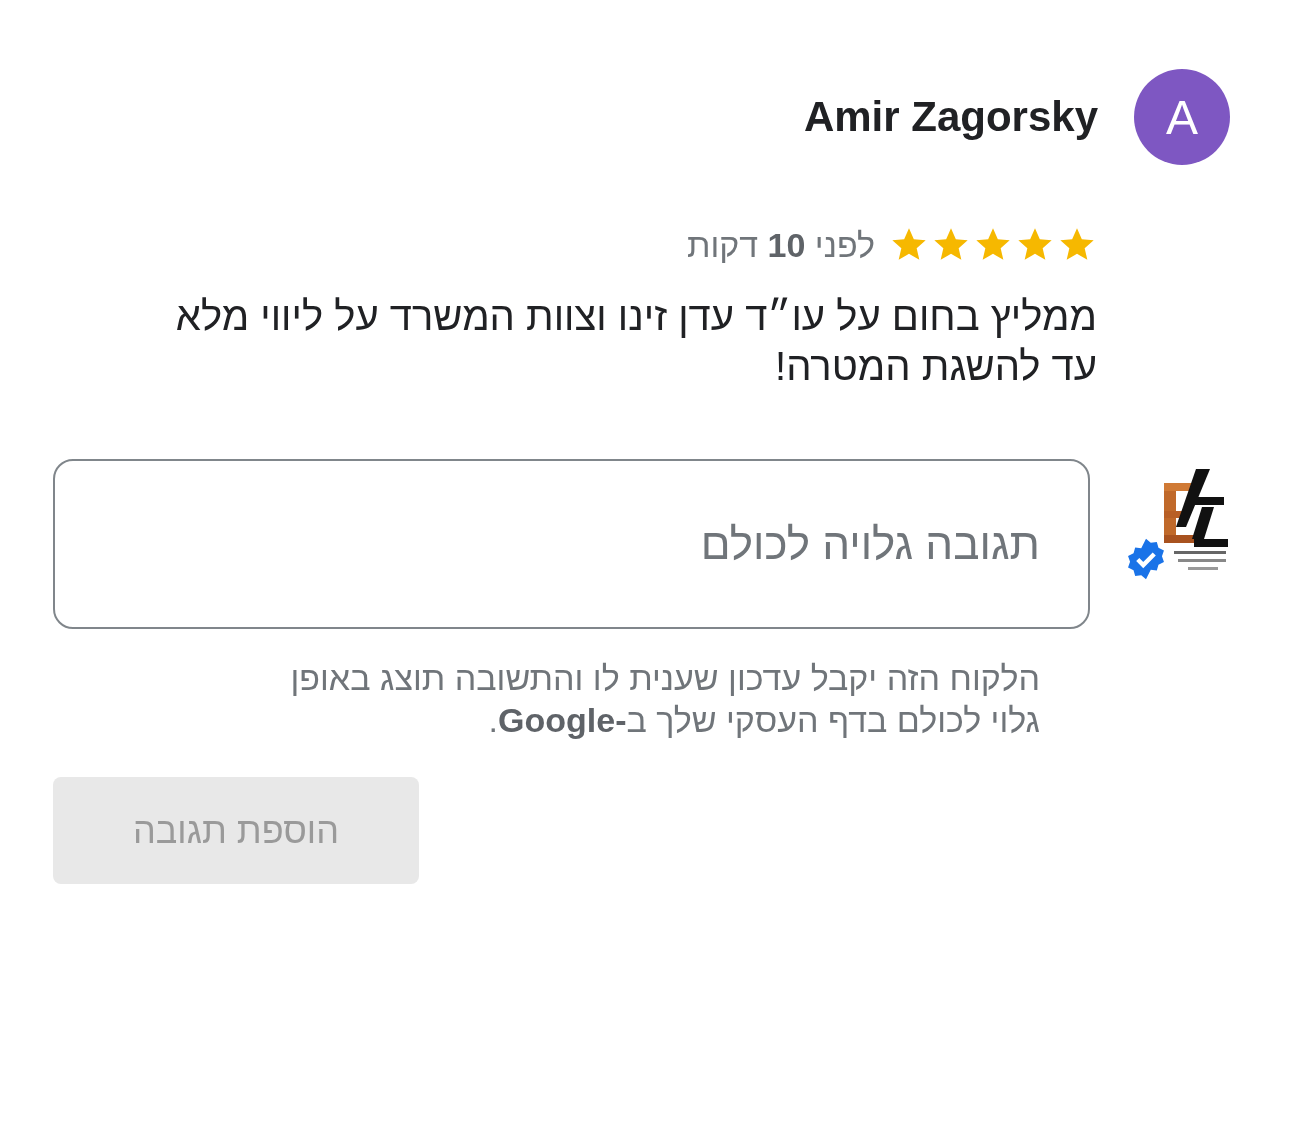 The width and height of the screenshot is (1290, 1145). Describe the element at coordinates (635, 341) in the screenshot. I see `review-text: ממליץ בחום על עו״ד עדן זינו וצוות המשרד על ליווי מלא עד להשגת המטרה!` at that location.